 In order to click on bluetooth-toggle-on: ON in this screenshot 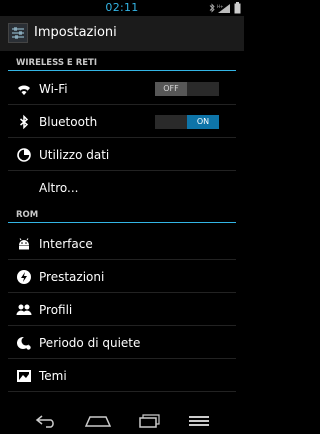, I will do `click(203, 122)`.